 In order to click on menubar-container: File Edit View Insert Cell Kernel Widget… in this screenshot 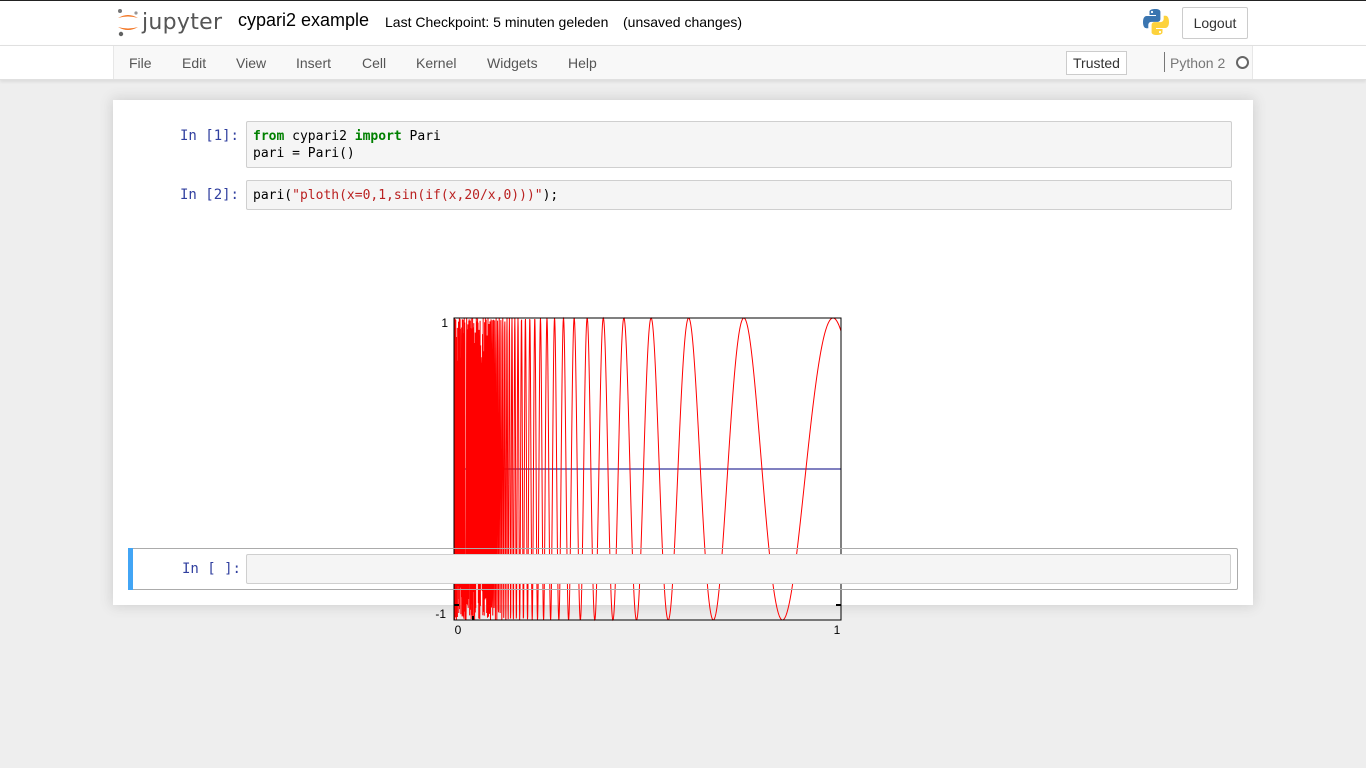, I will do `click(683, 62)`.